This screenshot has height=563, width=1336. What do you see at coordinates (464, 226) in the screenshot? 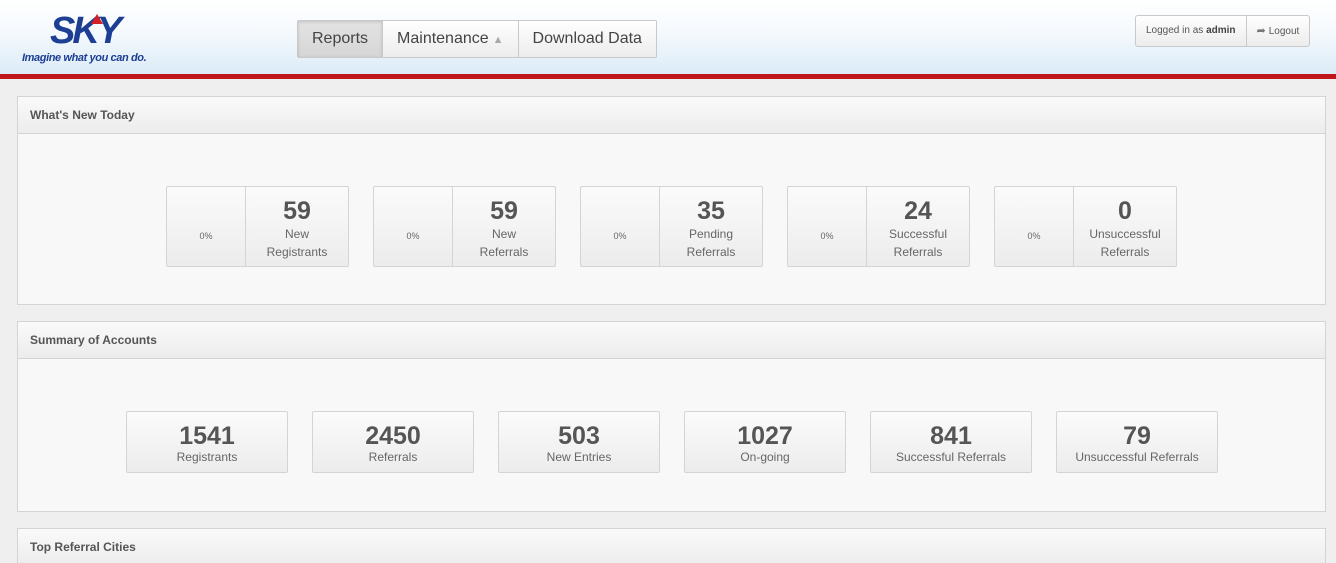
I see `today-card-new-referrals: 0% 59 New Referrals` at bounding box center [464, 226].